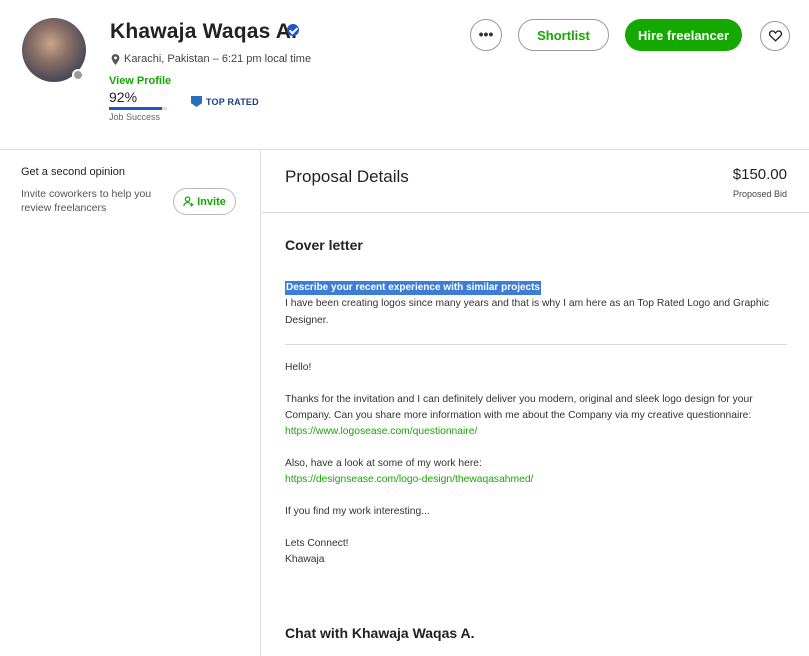 This screenshot has height=656, width=809. Describe the element at coordinates (540, 432) in the screenshot. I see `questionnaire-link: https://www.logosease.com/questionnaire/` at that location.